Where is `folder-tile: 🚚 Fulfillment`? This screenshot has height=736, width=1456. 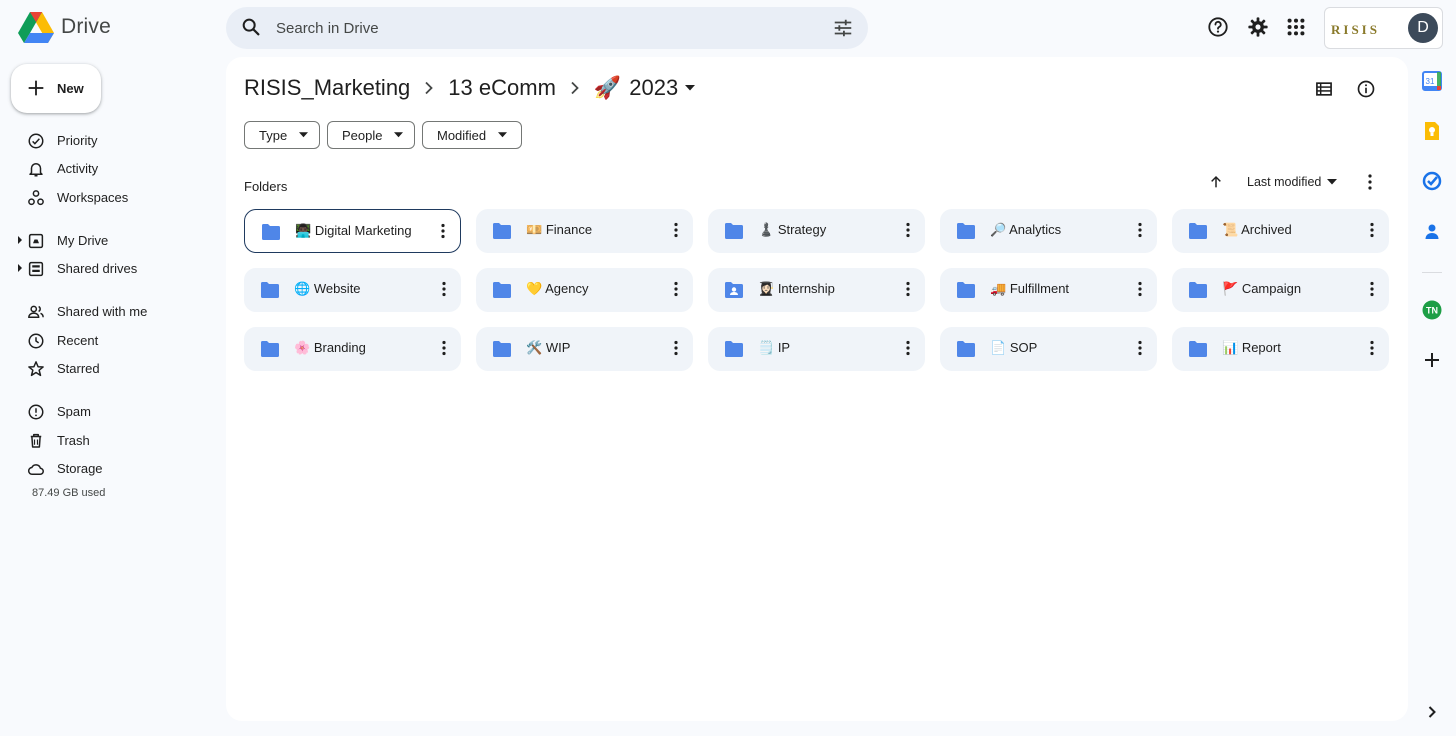 folder-tile: 🚚 Fulfillment is located at coordinates (1048, 290).